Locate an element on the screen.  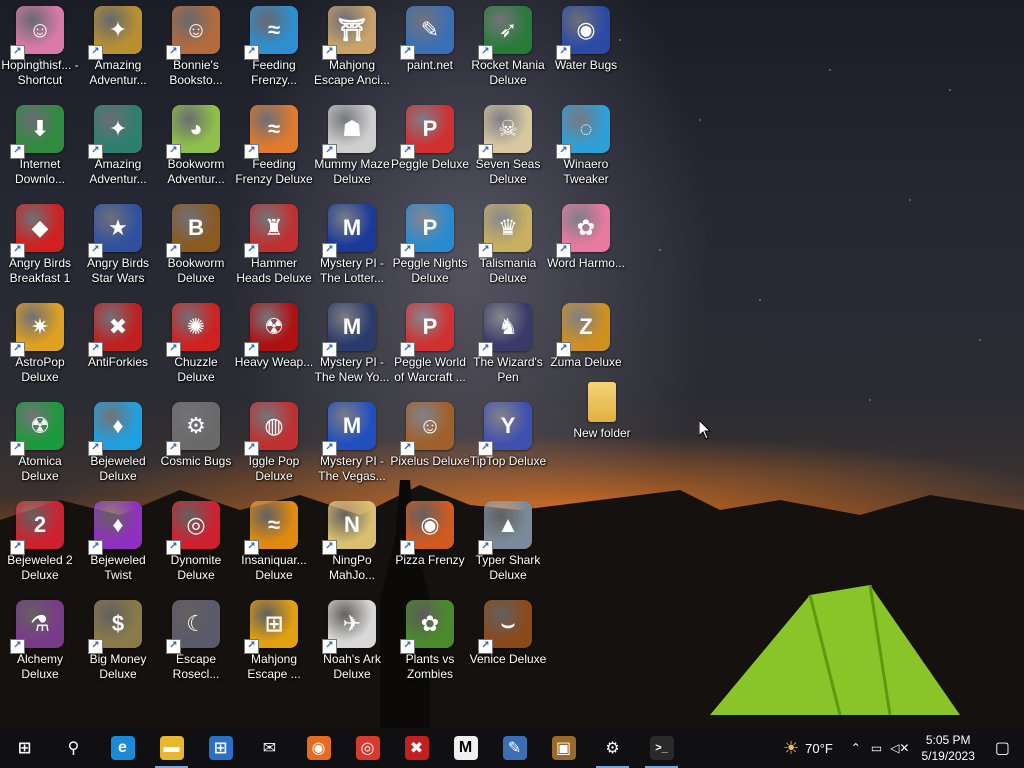
desktop-icon: ☗ ↗ Mummy Maze Deluxe is located at coordinates (352, 147).